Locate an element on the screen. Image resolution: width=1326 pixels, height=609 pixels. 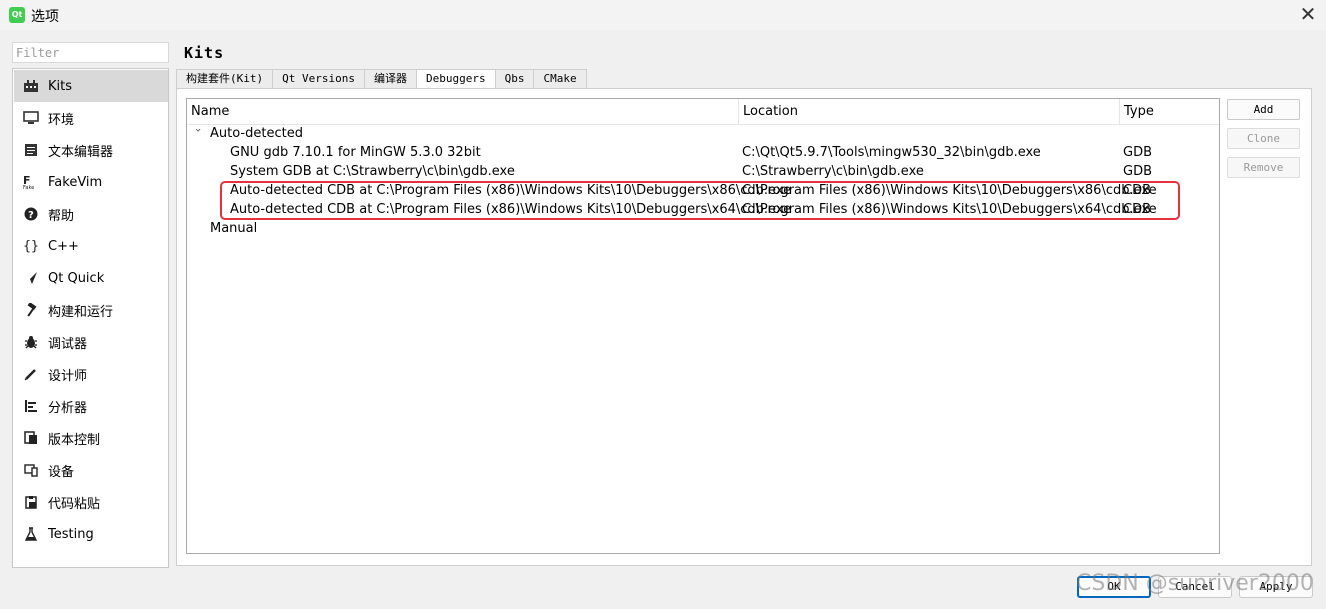
sidebar-item-qt-quick: Qt Quick is located at coordinates (91, 278).